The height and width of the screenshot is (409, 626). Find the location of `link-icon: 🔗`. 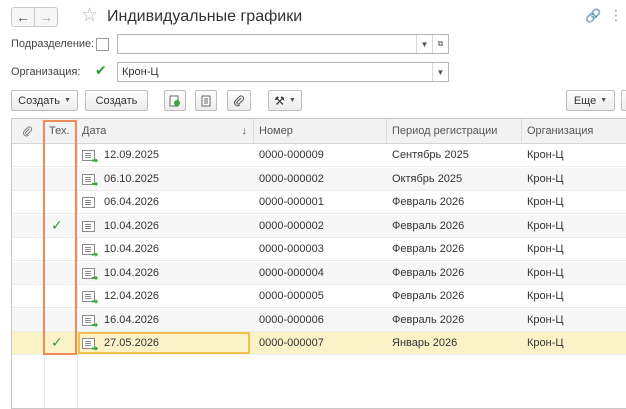

link-icon: 🔗 is located at coordinates (593, 16).